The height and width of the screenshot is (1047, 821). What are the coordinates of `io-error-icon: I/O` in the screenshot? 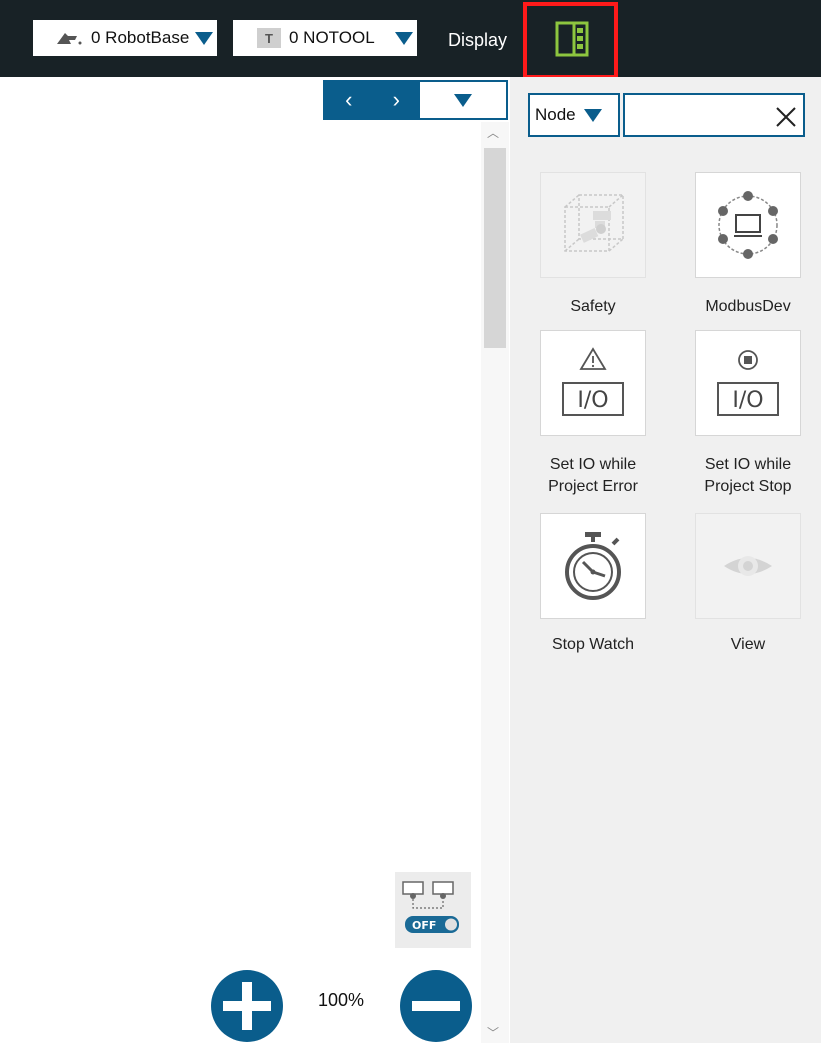 It's located at (593, 381).